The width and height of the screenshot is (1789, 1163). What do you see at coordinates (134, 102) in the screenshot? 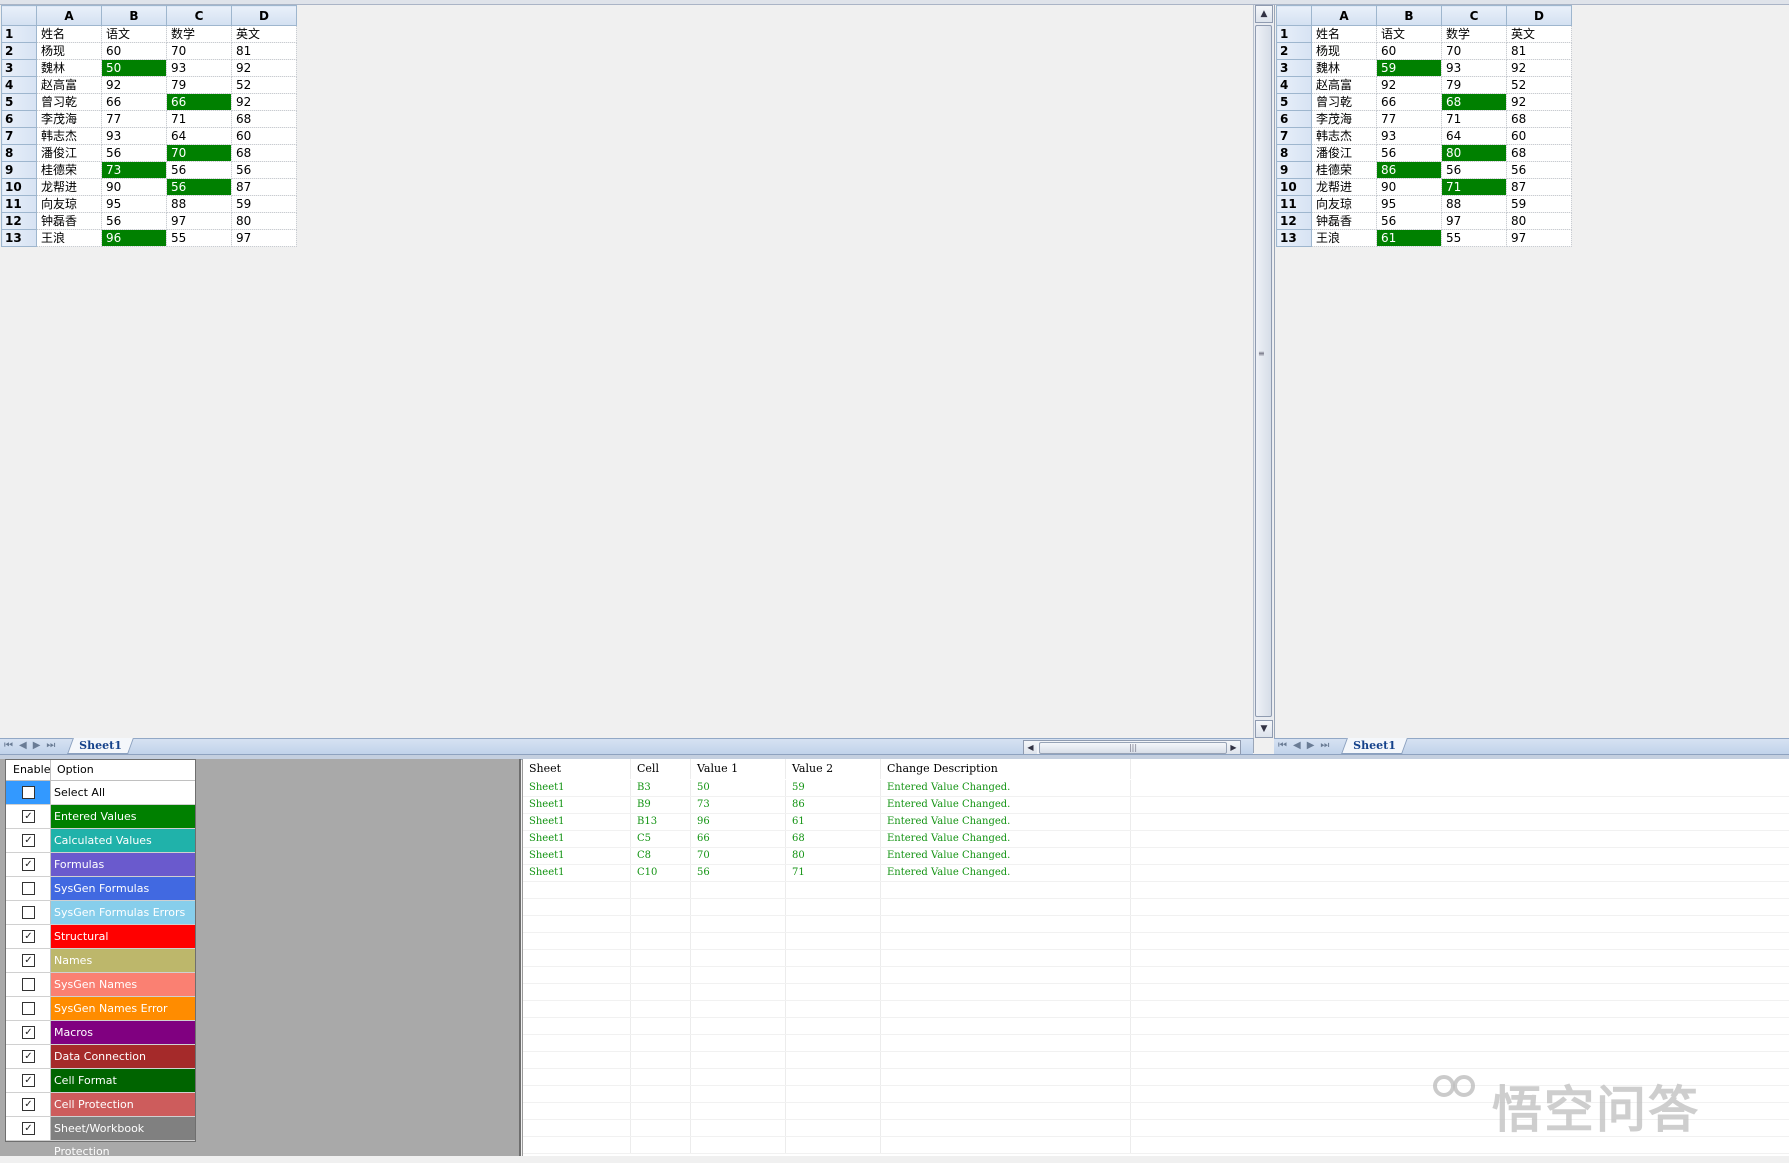
I see `cell-b5: 66` at bounding box center [134, 102].